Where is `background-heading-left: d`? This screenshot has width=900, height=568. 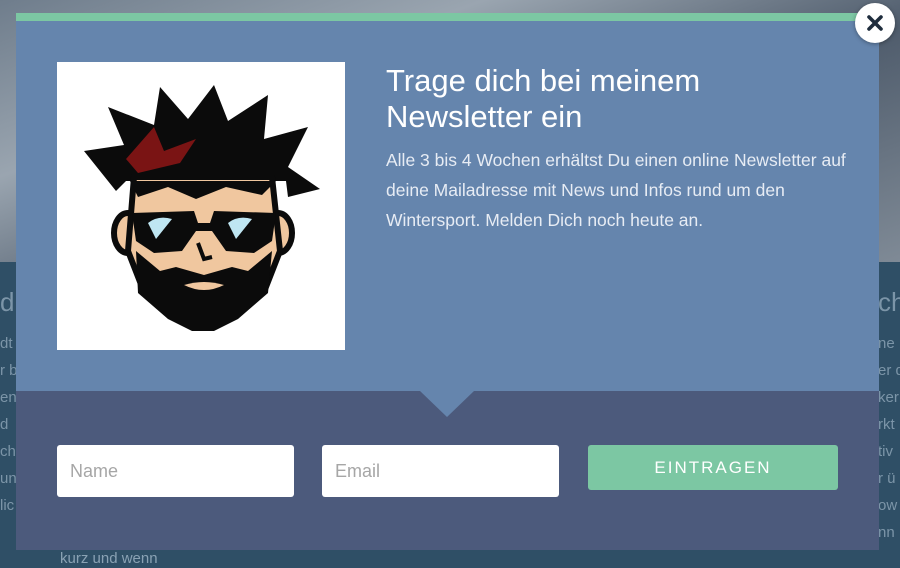 background-heading-left: d is located at coordinates (7, 302).